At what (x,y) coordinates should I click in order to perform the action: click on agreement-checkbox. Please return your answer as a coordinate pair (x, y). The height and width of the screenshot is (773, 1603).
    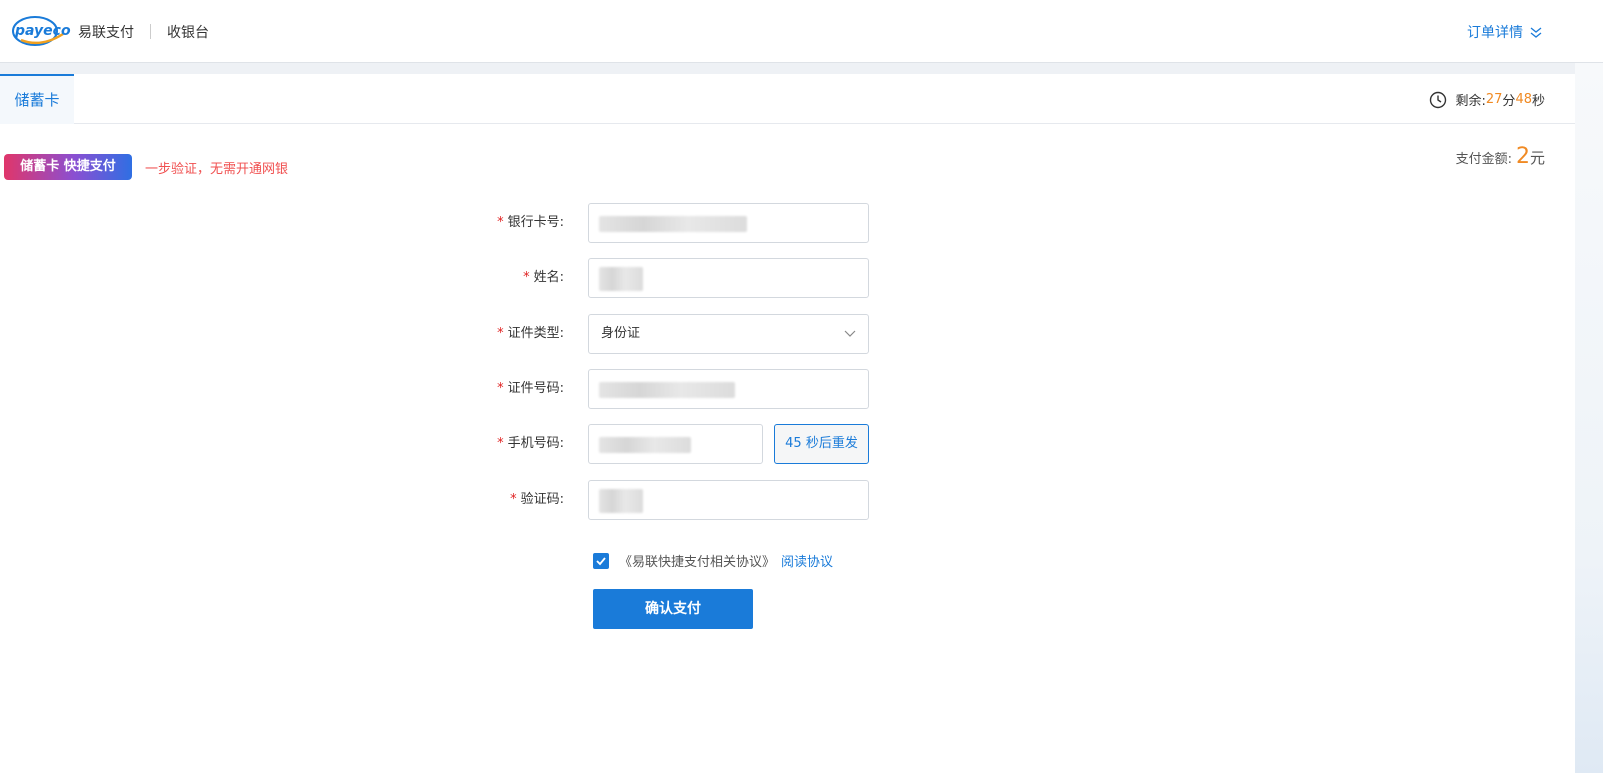
    Looking at the image, I should click on (601, 560).